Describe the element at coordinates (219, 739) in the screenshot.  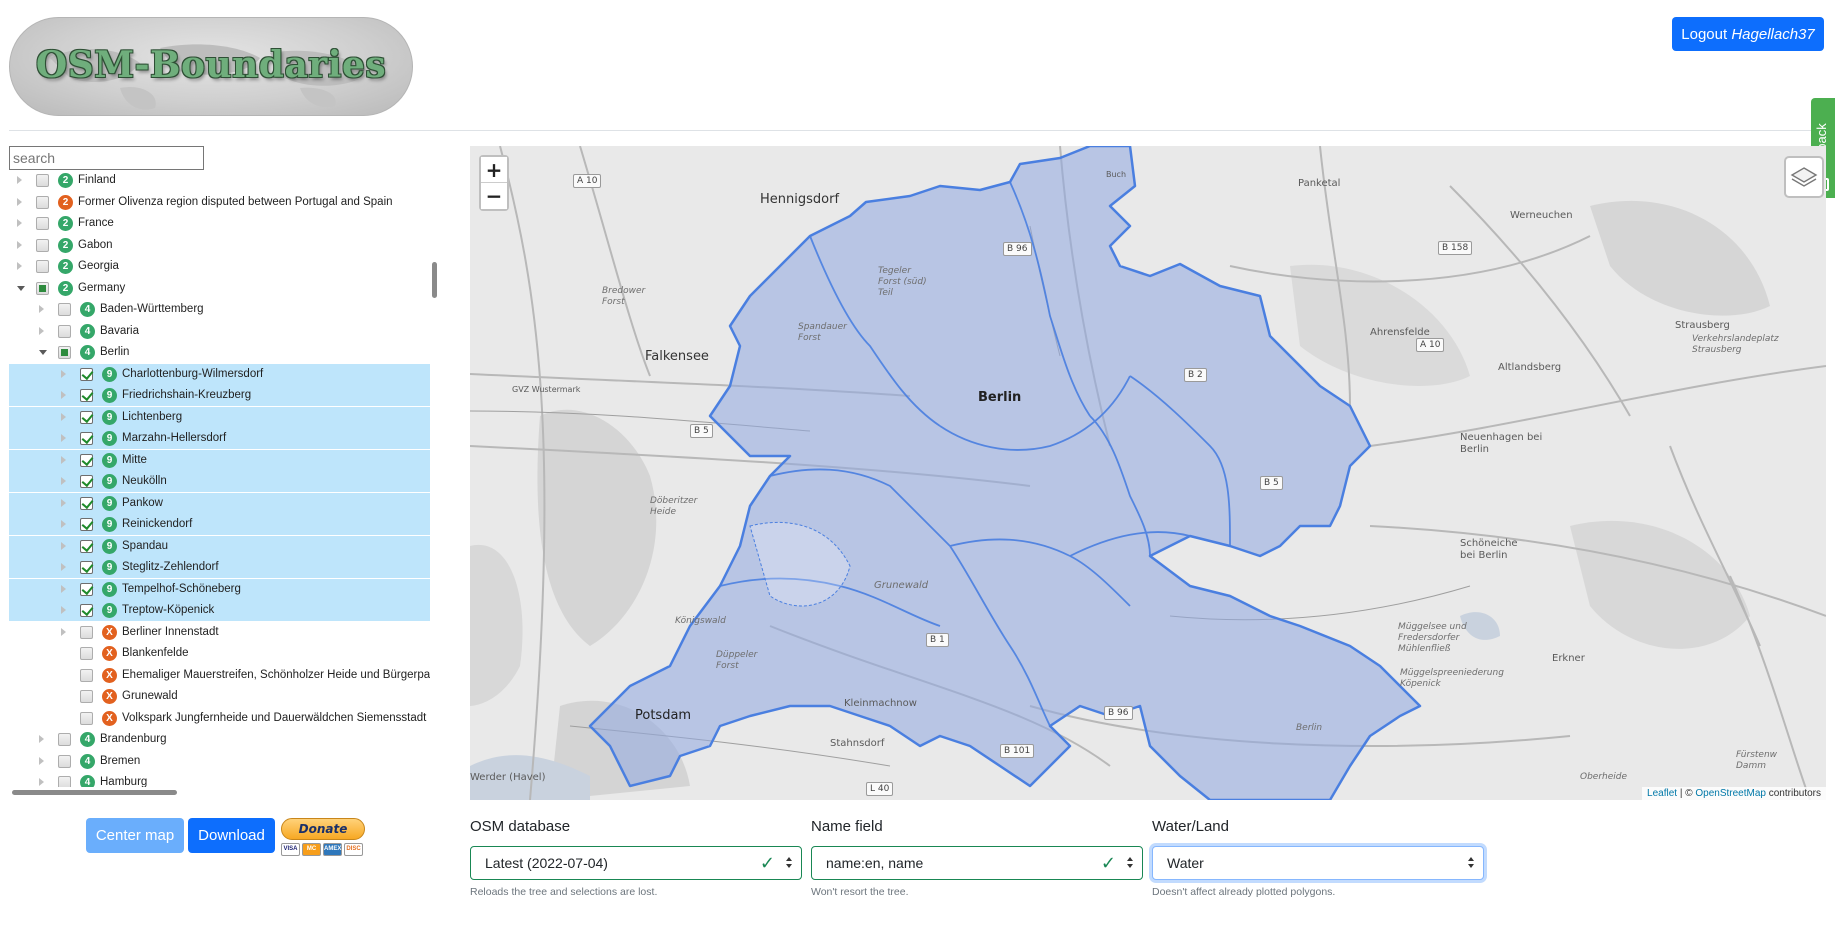
I see `tree-item: 4 Brandenburg` at that location.